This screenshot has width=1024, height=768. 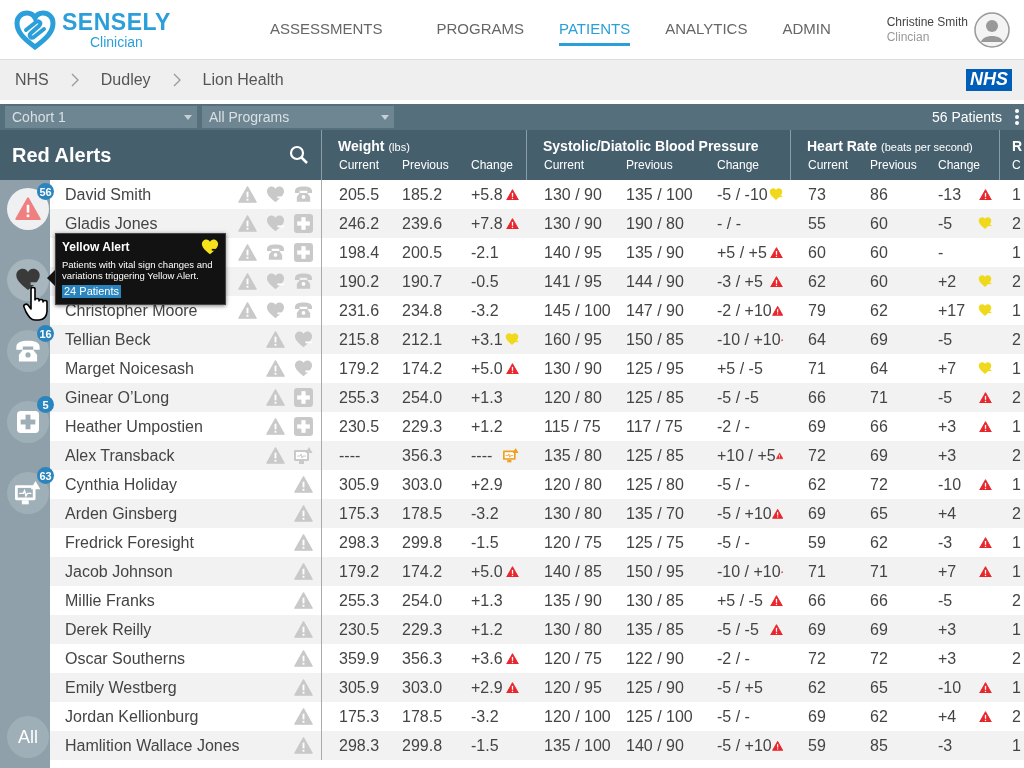 I want to click on table-cell: 135 / 90, so click(x=655, y=252).